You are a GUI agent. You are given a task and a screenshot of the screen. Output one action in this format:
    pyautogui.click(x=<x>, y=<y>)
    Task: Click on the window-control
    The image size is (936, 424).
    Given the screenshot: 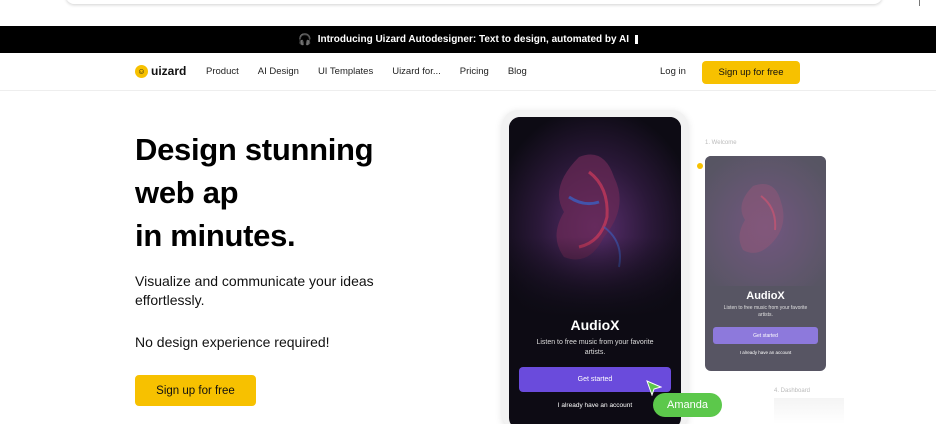 What is the action you would take?
    pyautogui.click(x=916, y=3)
    